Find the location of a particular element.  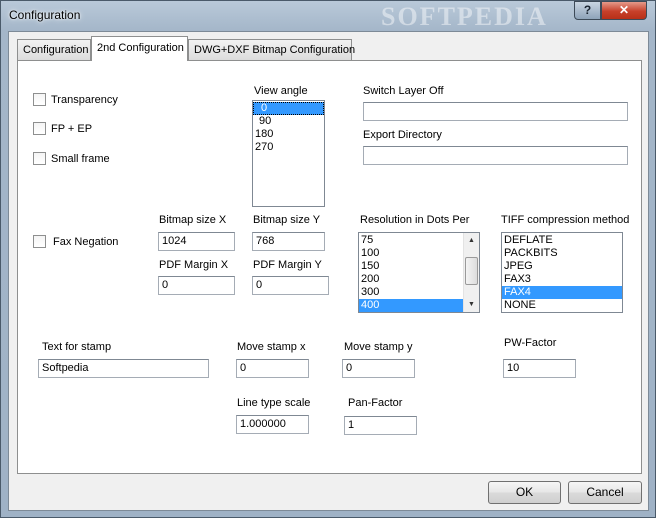

move-stamp-x-field: 0 is located at coordinates (272, 368).